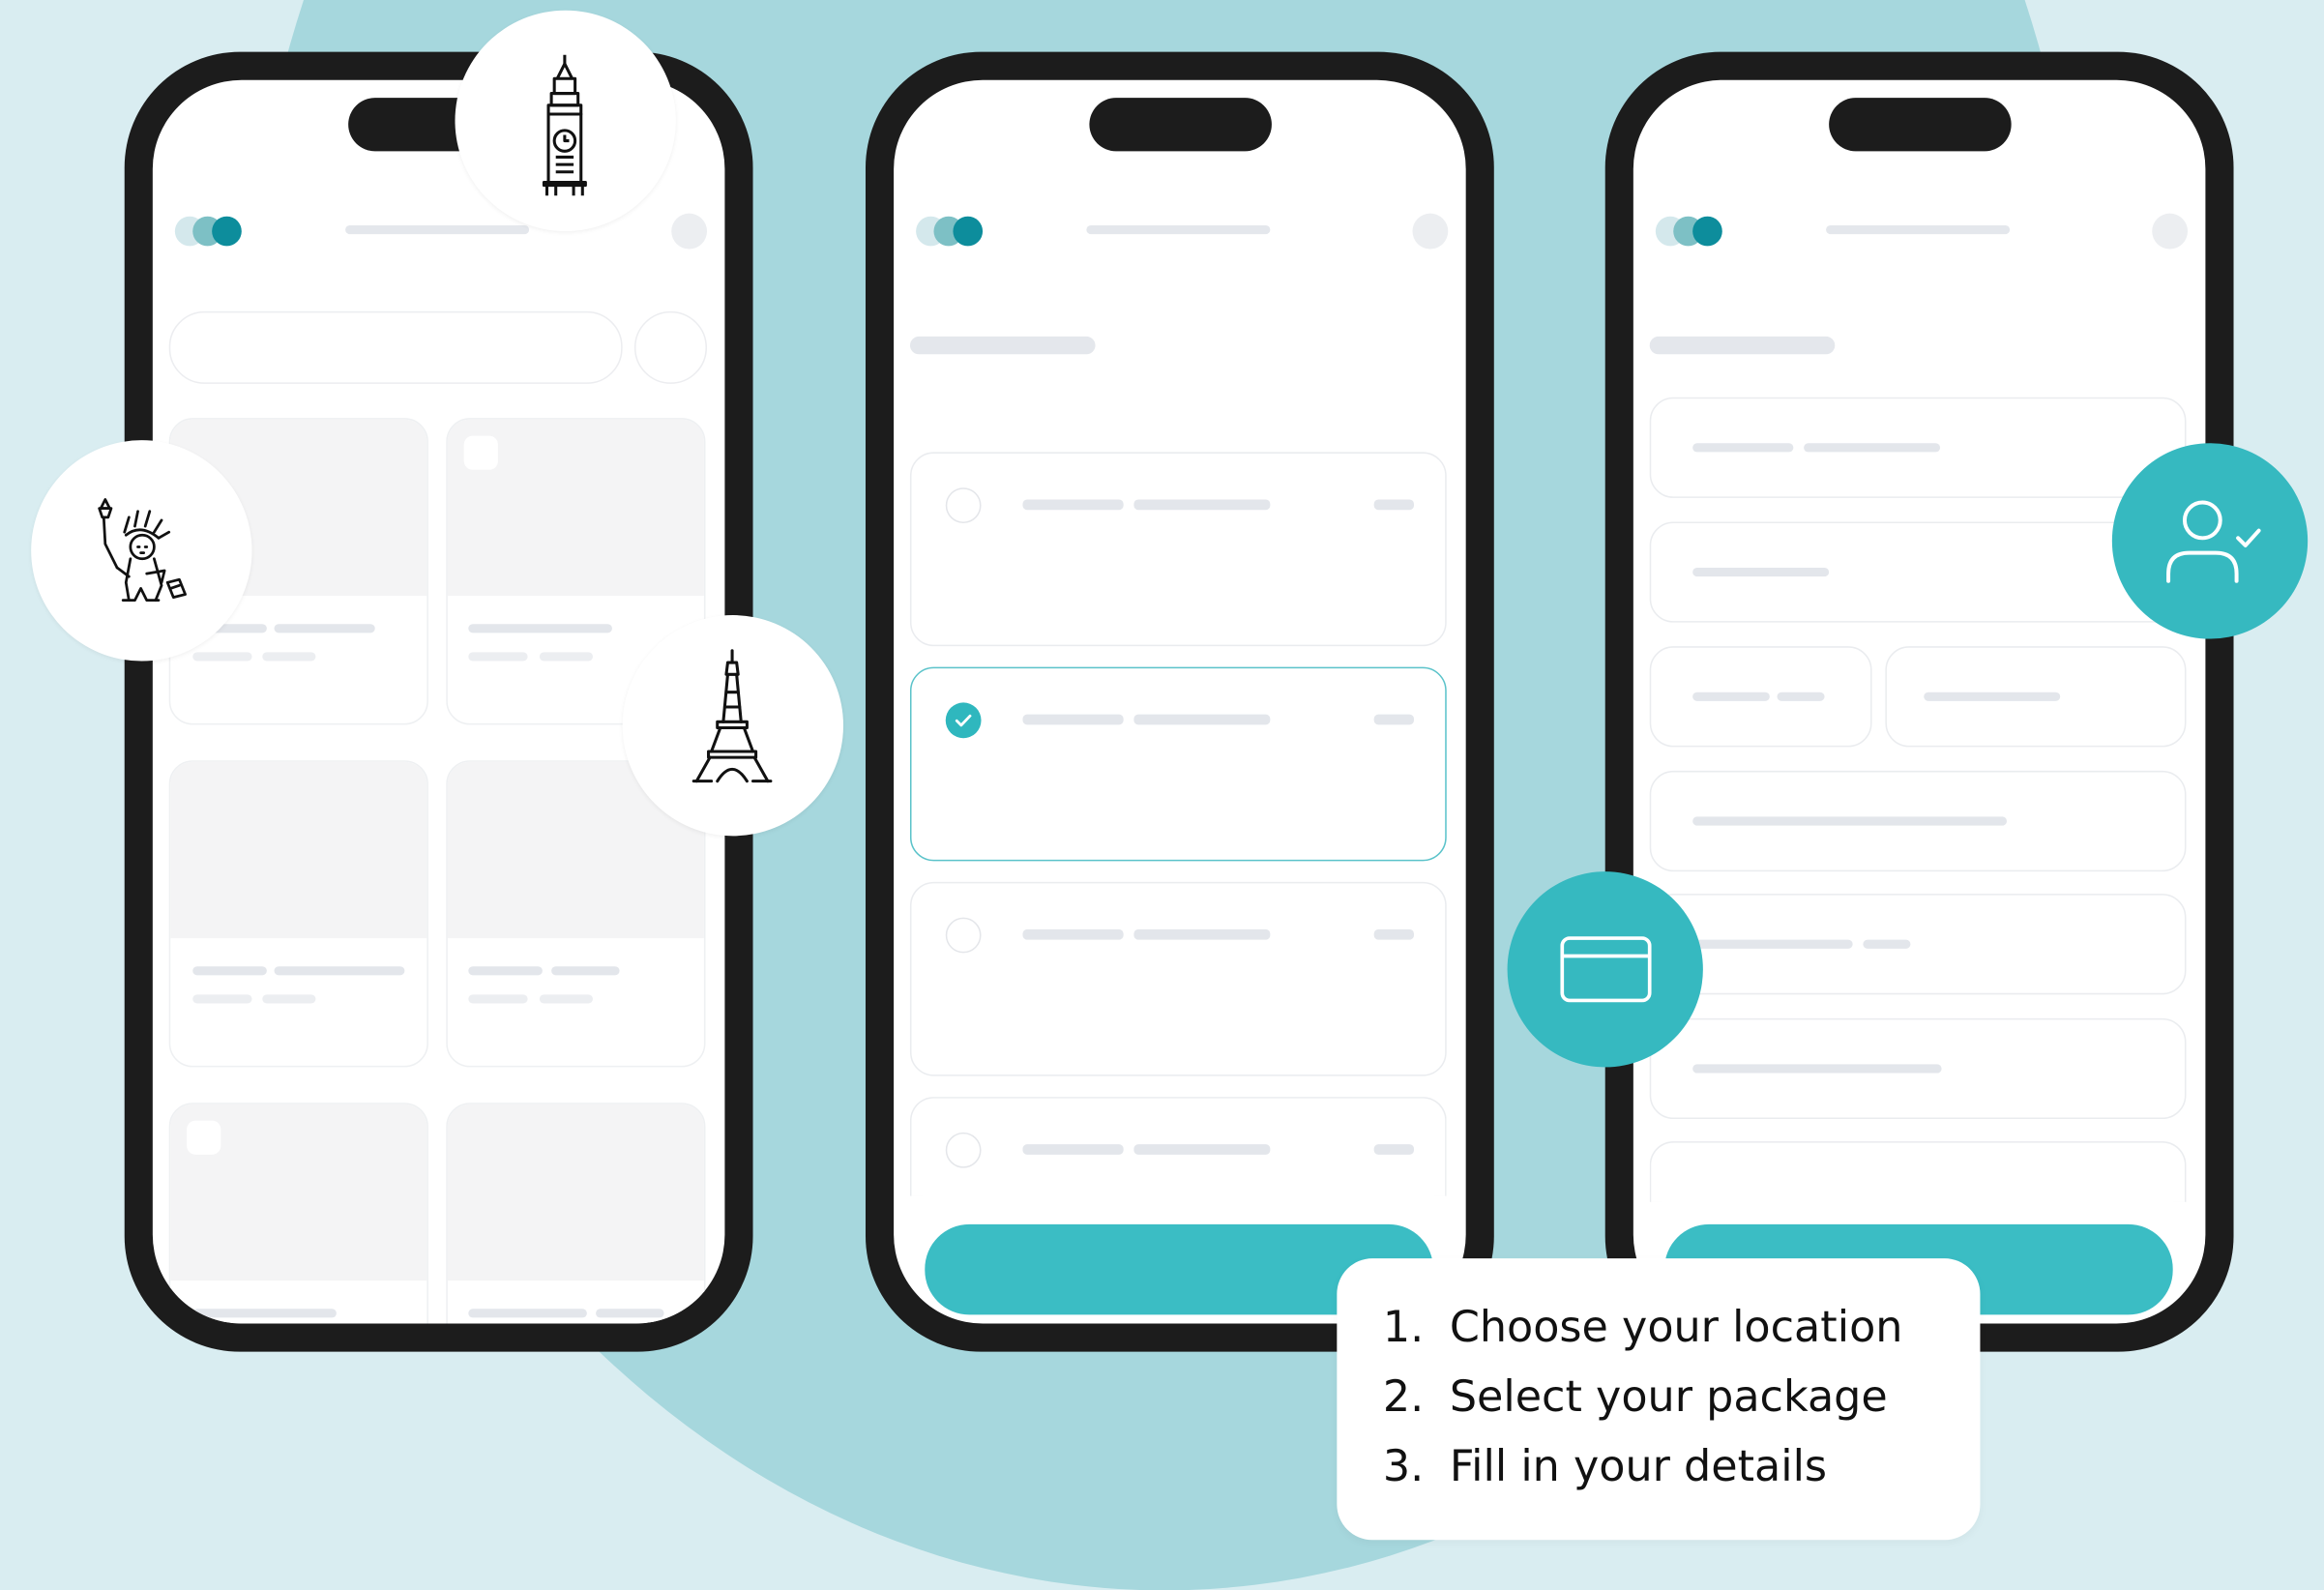 The image size is (2324, 1590). Describe the element at coordinates (670, 347) in the screenshot. I see `filter-button` at that location.